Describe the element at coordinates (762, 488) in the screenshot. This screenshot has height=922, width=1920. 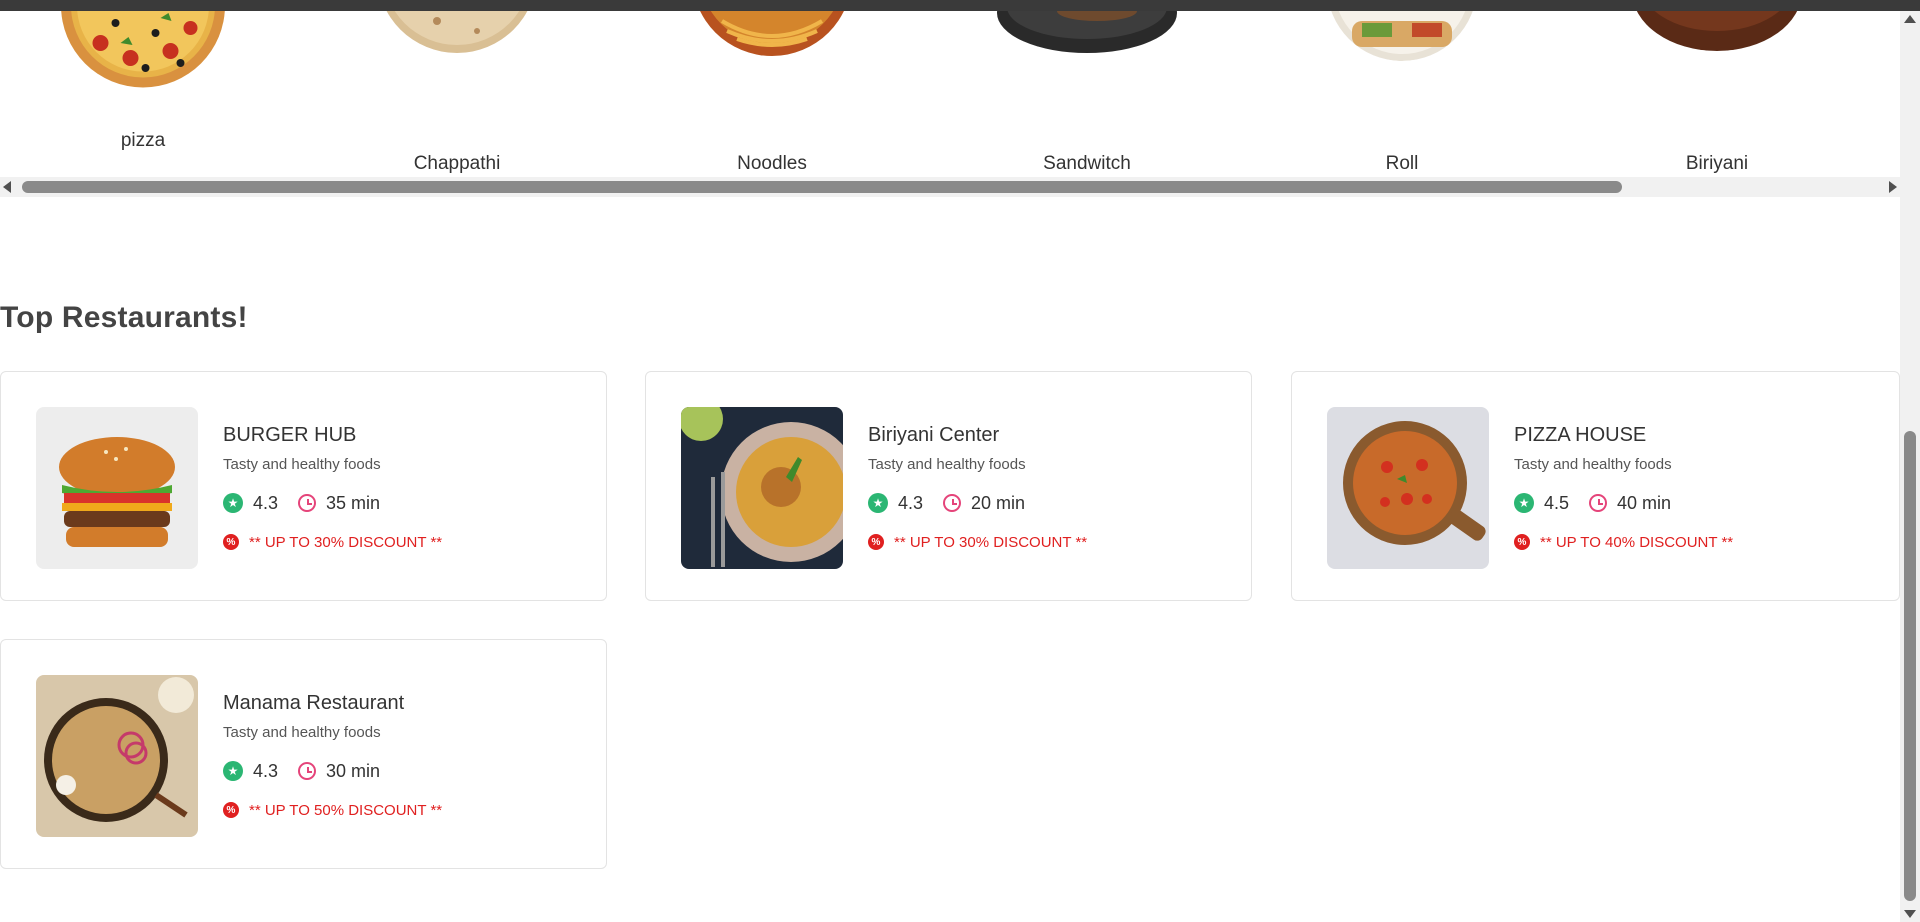
I see `biriyani-plate-image` at that location.